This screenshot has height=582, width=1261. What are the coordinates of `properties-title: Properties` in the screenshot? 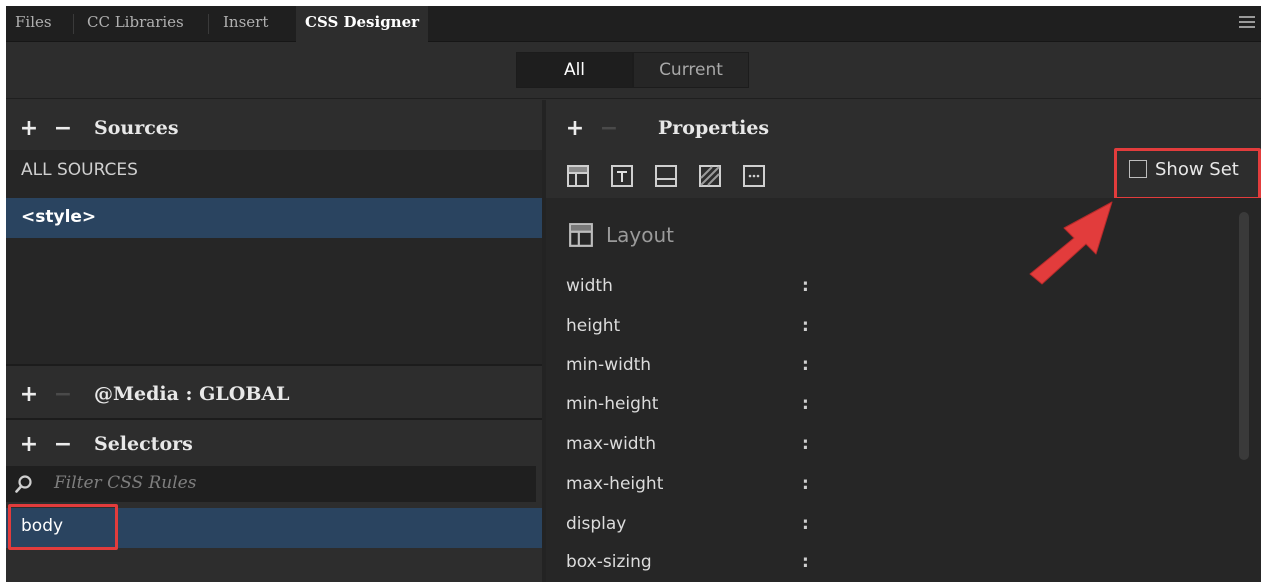 It's located at (714, 128).